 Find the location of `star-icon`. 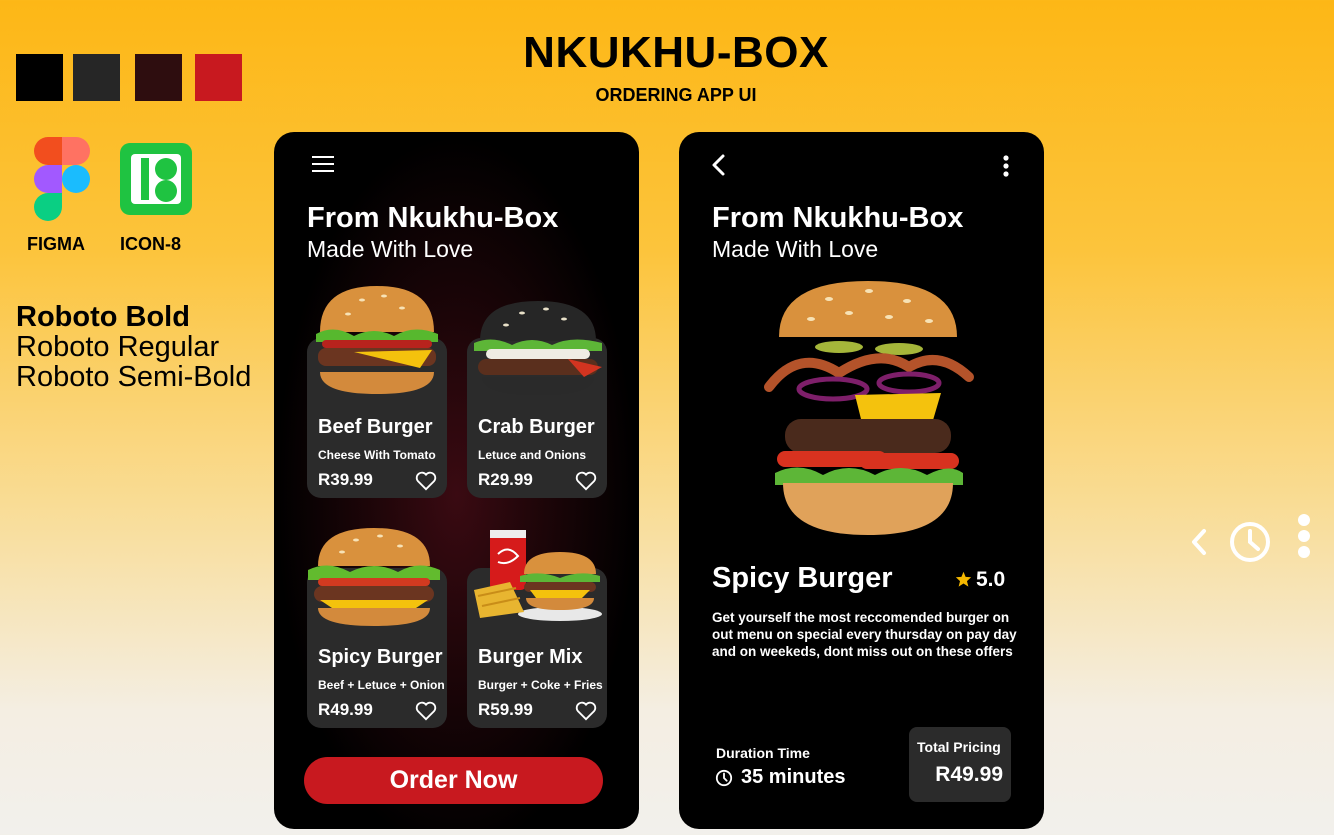

star-icon is located at coordinates (963, 579).